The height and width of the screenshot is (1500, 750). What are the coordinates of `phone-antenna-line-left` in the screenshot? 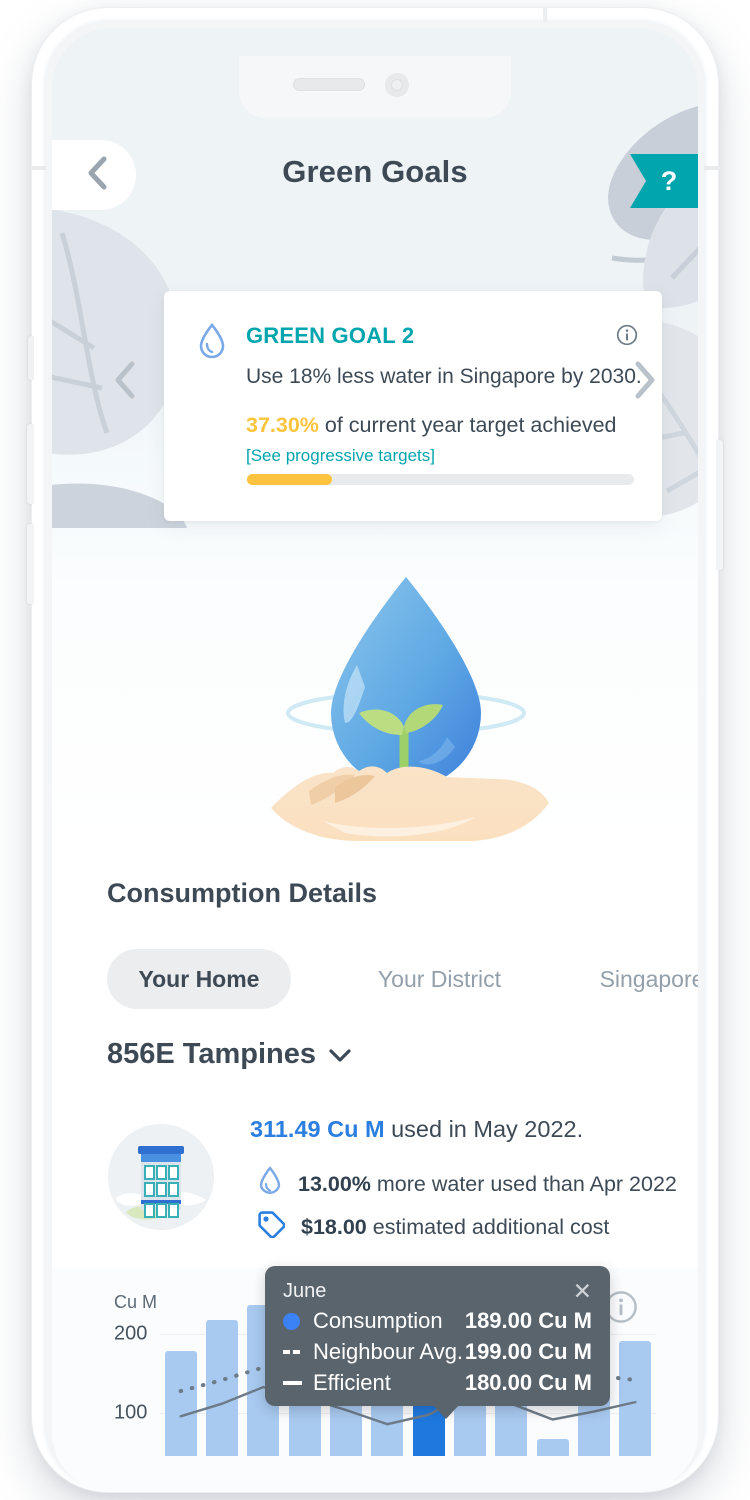 It's located at (39, 168).